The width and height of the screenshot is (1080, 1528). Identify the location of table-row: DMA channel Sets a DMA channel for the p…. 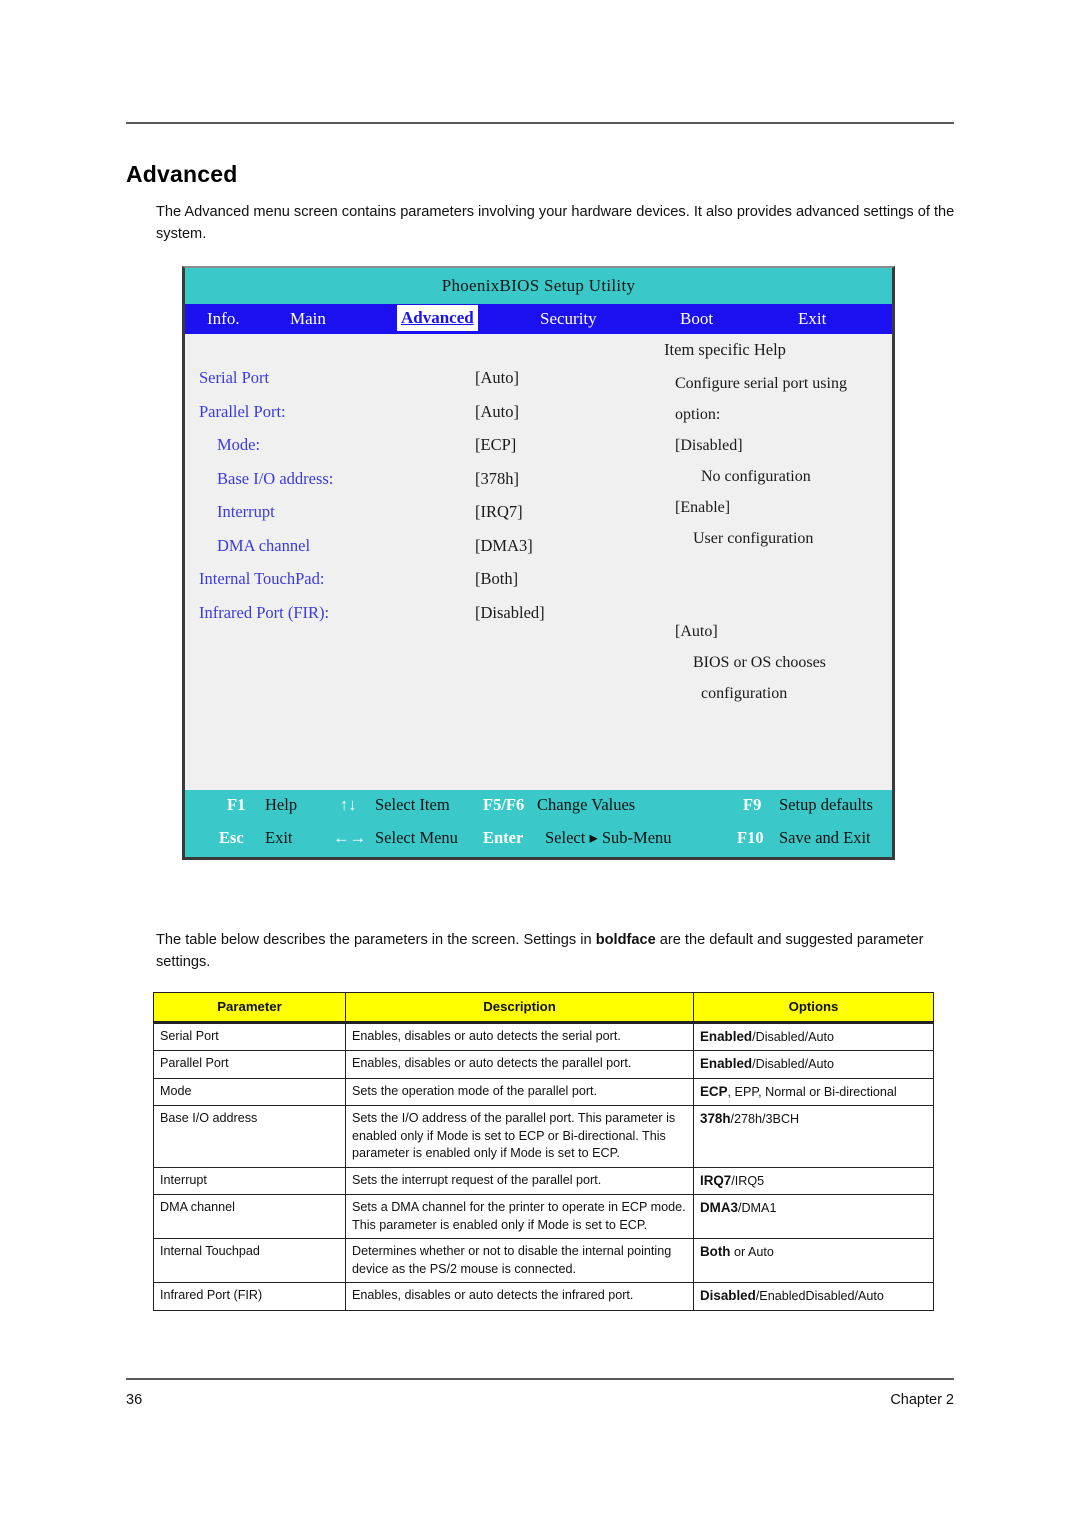
(543, 1216).